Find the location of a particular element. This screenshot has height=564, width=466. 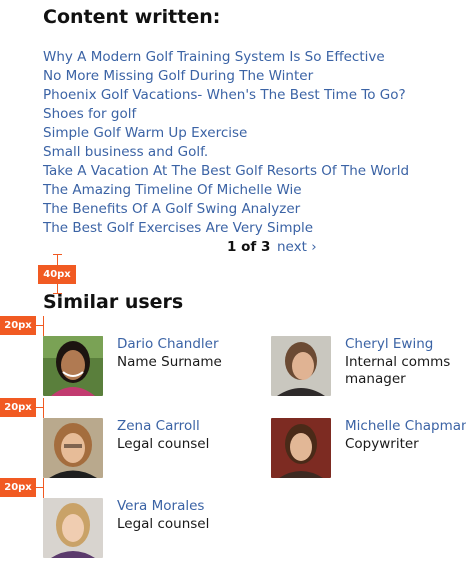

pagination-status: 1 of 3 is located at coordinates (249, 247).